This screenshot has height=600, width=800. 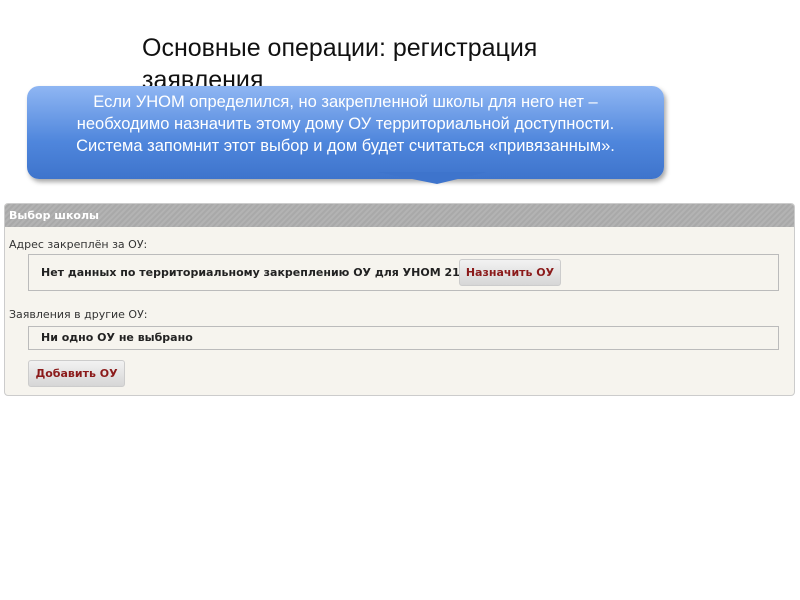 I want to click on other-label: Заявления в другие ОУ:, so click(x=78, y=314).